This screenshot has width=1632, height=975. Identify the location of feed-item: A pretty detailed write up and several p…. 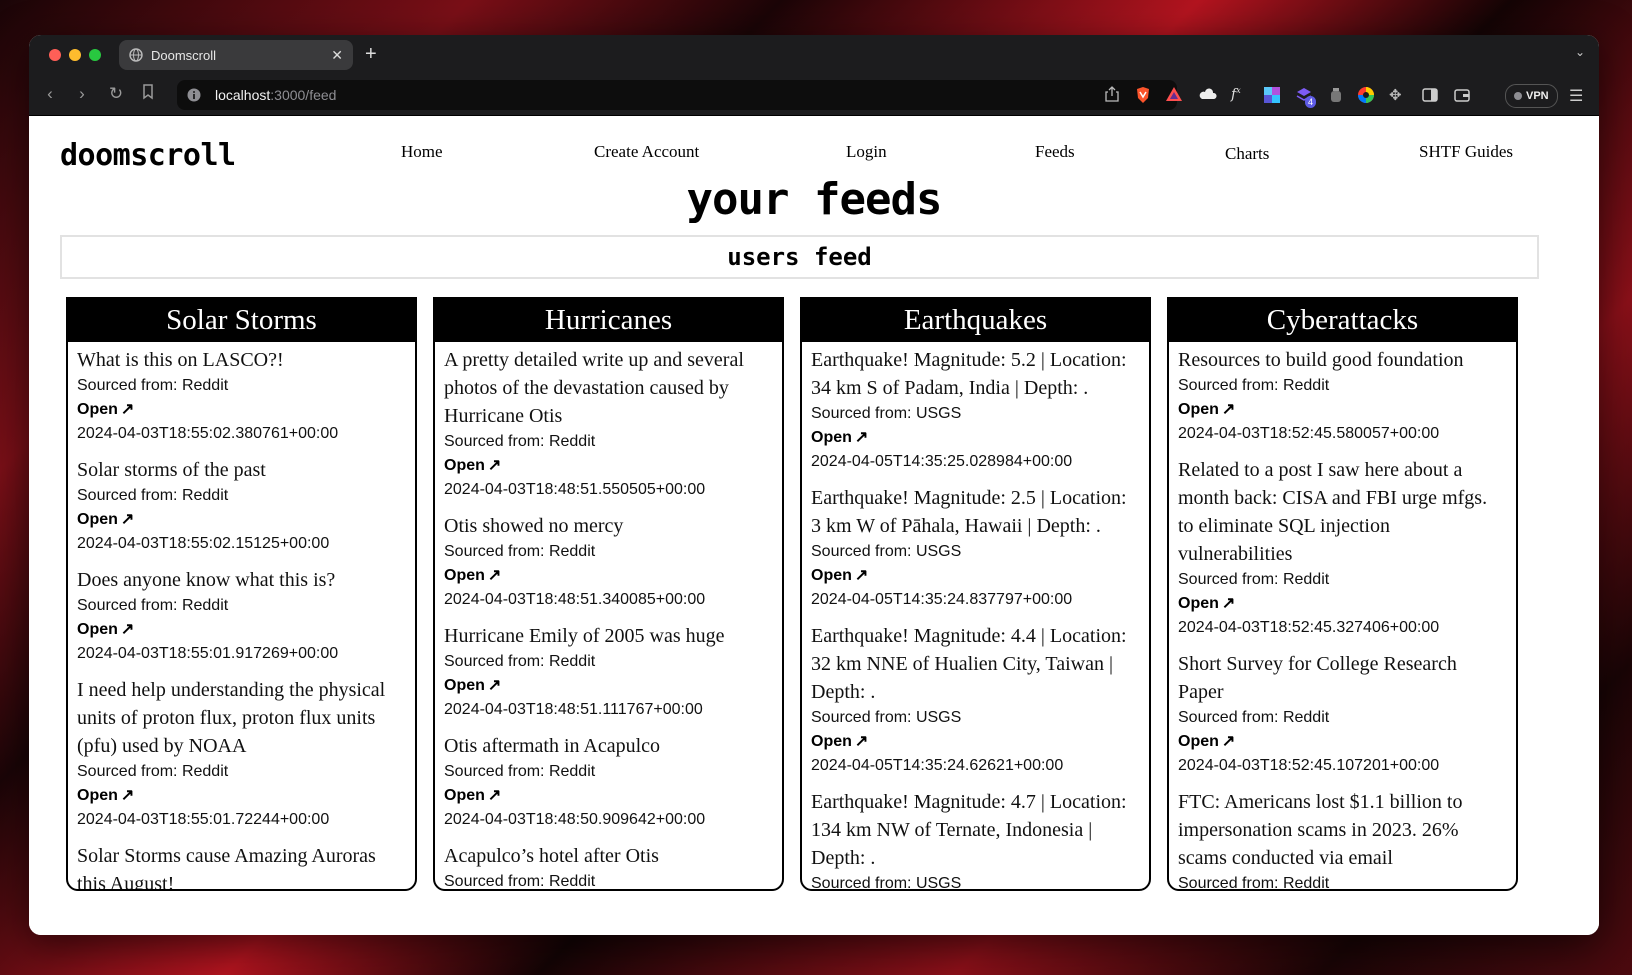
(608, 424).